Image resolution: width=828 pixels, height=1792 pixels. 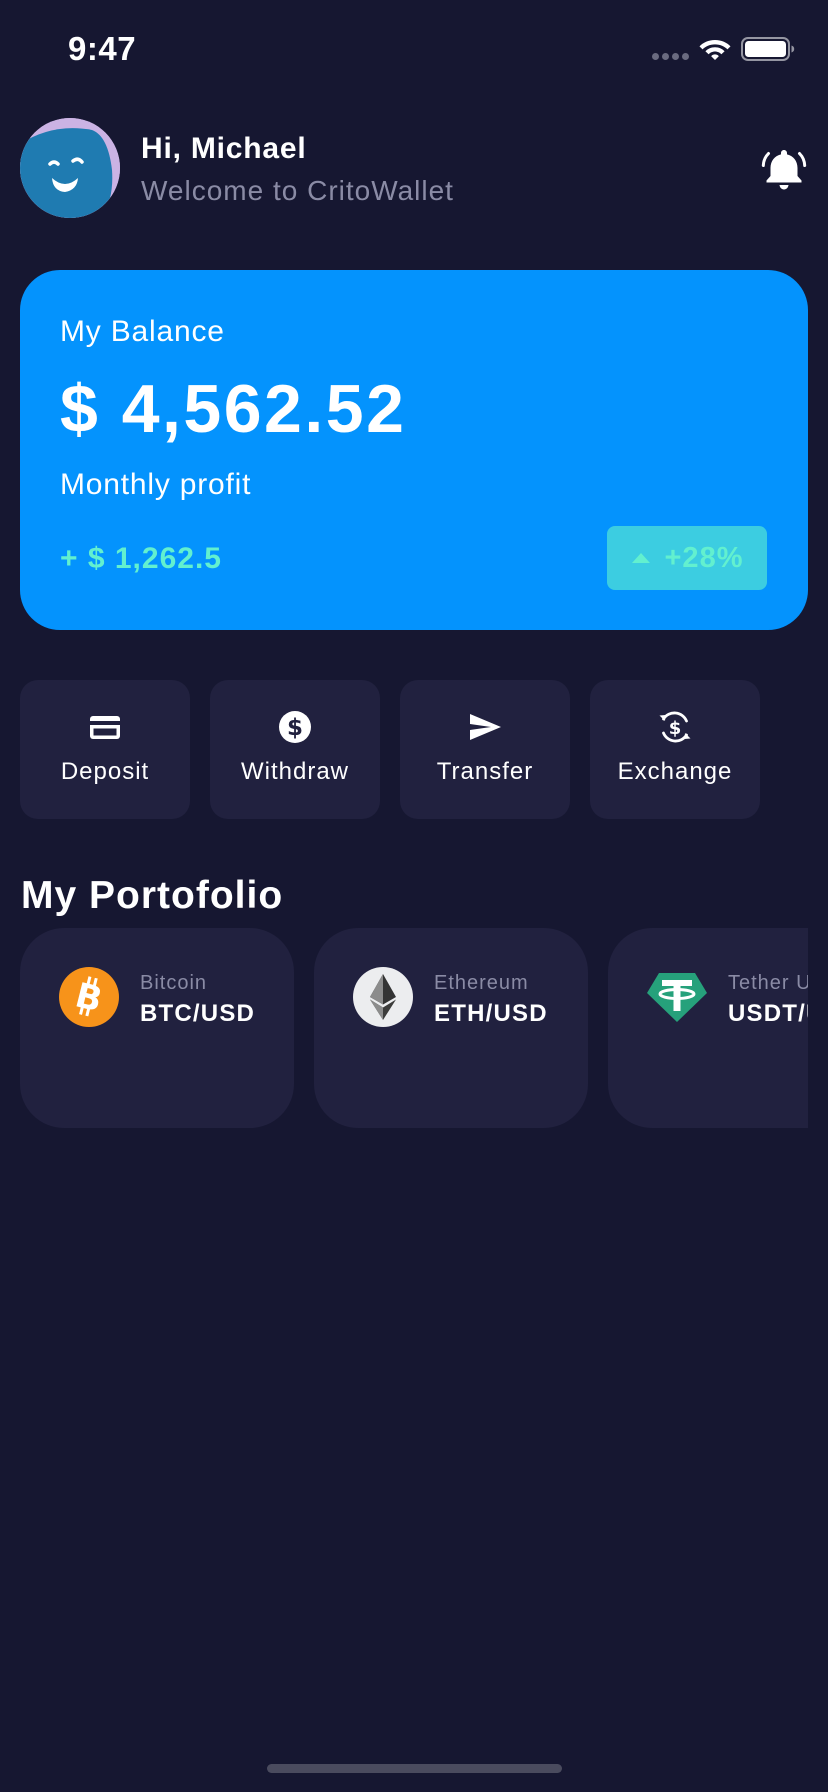 What do you see at coordinates (485, 727) in the screenshot?
I see `send-icon` at bounding box center [485, 727].